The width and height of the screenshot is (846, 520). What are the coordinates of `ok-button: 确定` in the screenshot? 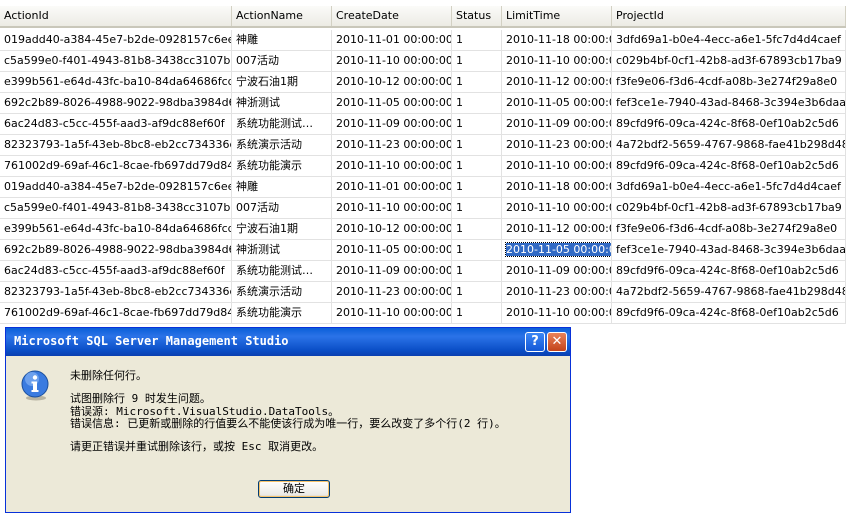 It's located at (294, 489).